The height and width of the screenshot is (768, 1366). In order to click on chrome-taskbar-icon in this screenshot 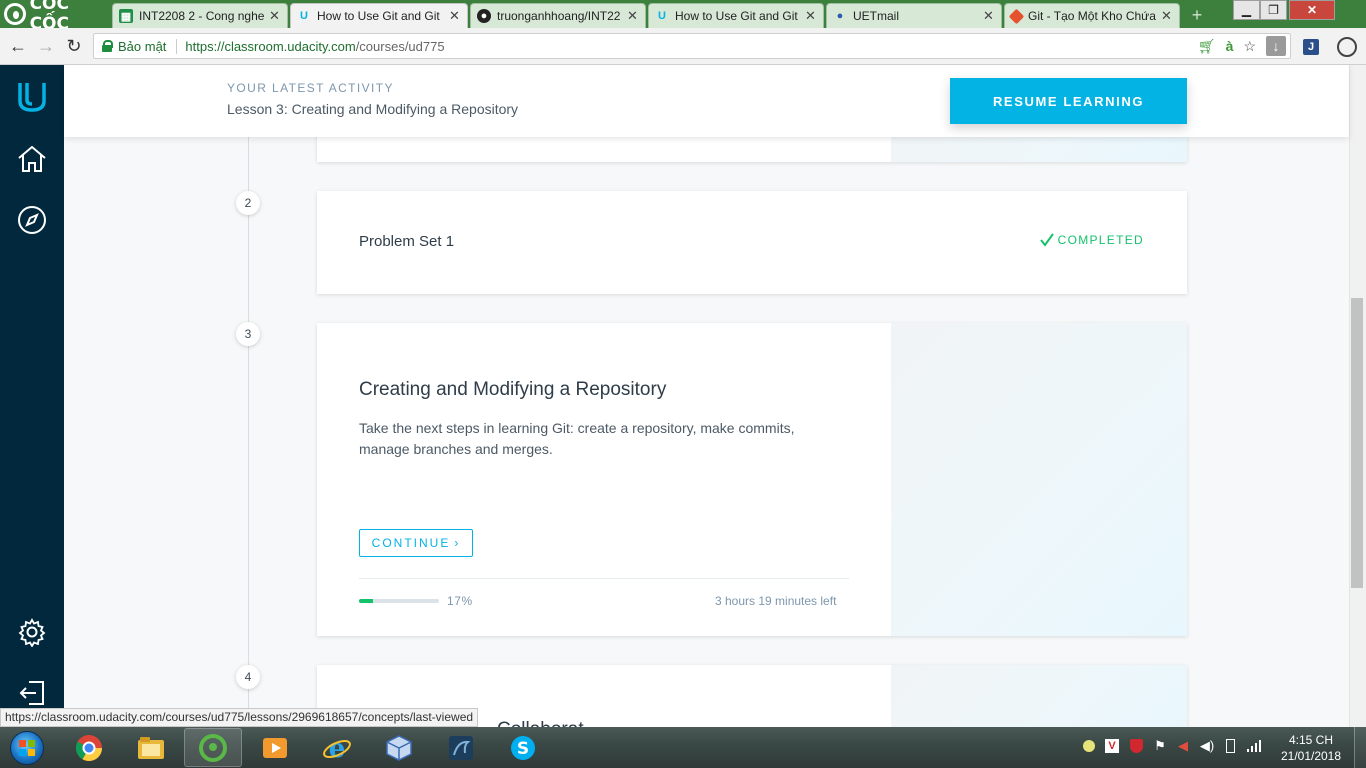, I will do `click(89, 747)`.